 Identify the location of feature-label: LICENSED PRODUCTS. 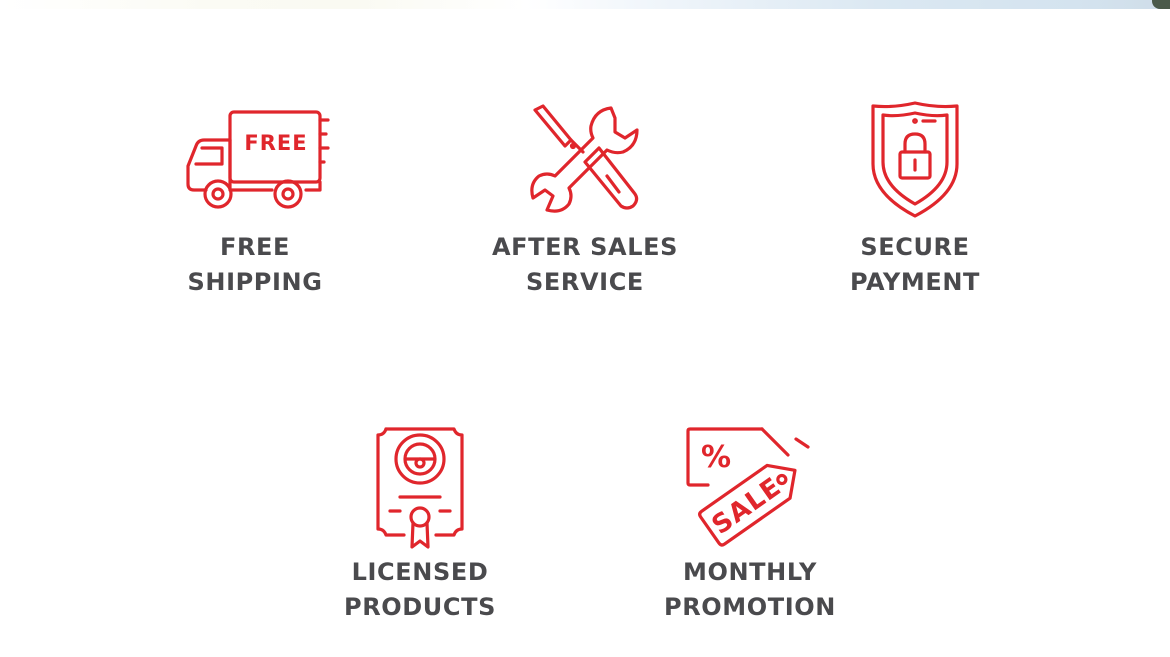
(420, 590).